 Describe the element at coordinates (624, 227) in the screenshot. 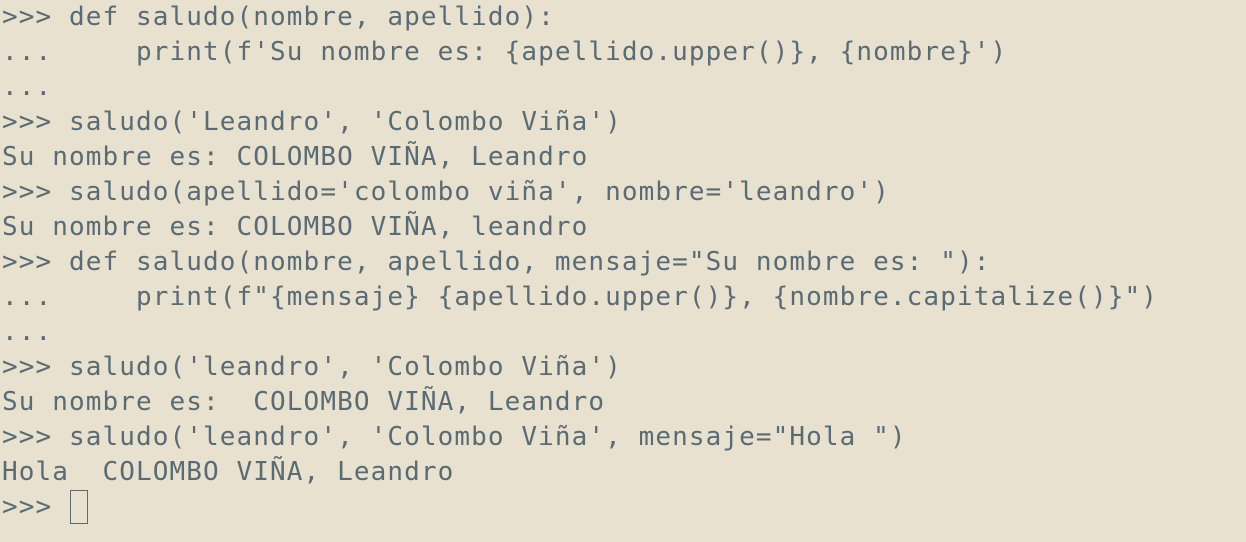

I see `output-line: Su nombre es: COLOMBO VIÑA, leandro` at that location.